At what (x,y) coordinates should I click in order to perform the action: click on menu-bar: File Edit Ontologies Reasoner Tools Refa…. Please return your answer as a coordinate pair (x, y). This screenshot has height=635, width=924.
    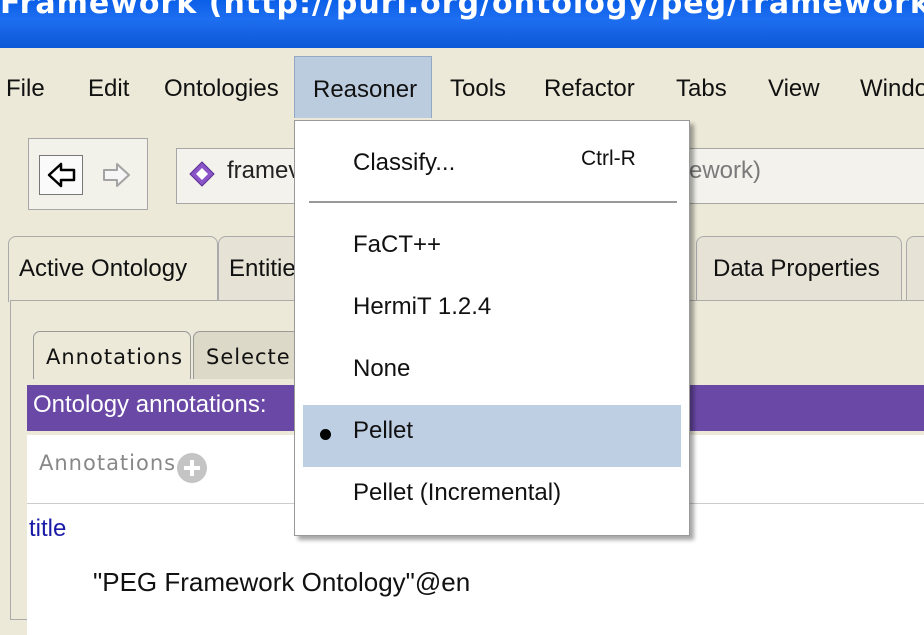
    Looking at the image, I should click on (462, 87).